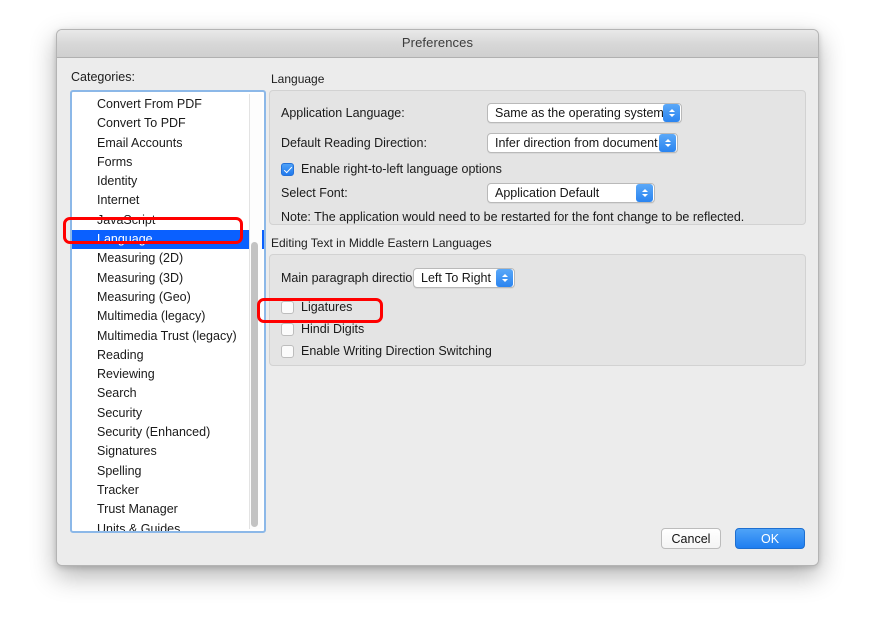 The width and height of the screenshot is (875, 643). I want to click on categories-label: Categories:, so click(103, 77).